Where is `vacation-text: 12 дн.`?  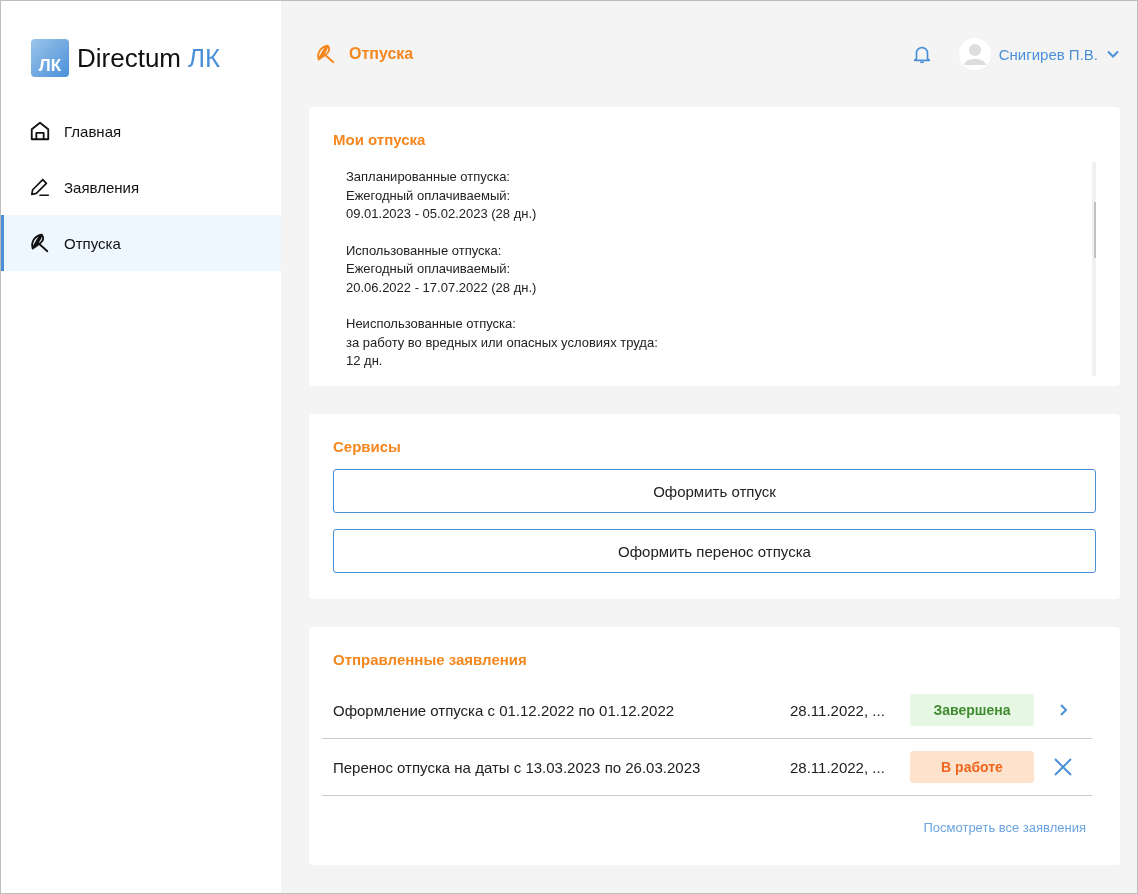
vacation-text: 12 дн. is located at coordinates (365, 361).